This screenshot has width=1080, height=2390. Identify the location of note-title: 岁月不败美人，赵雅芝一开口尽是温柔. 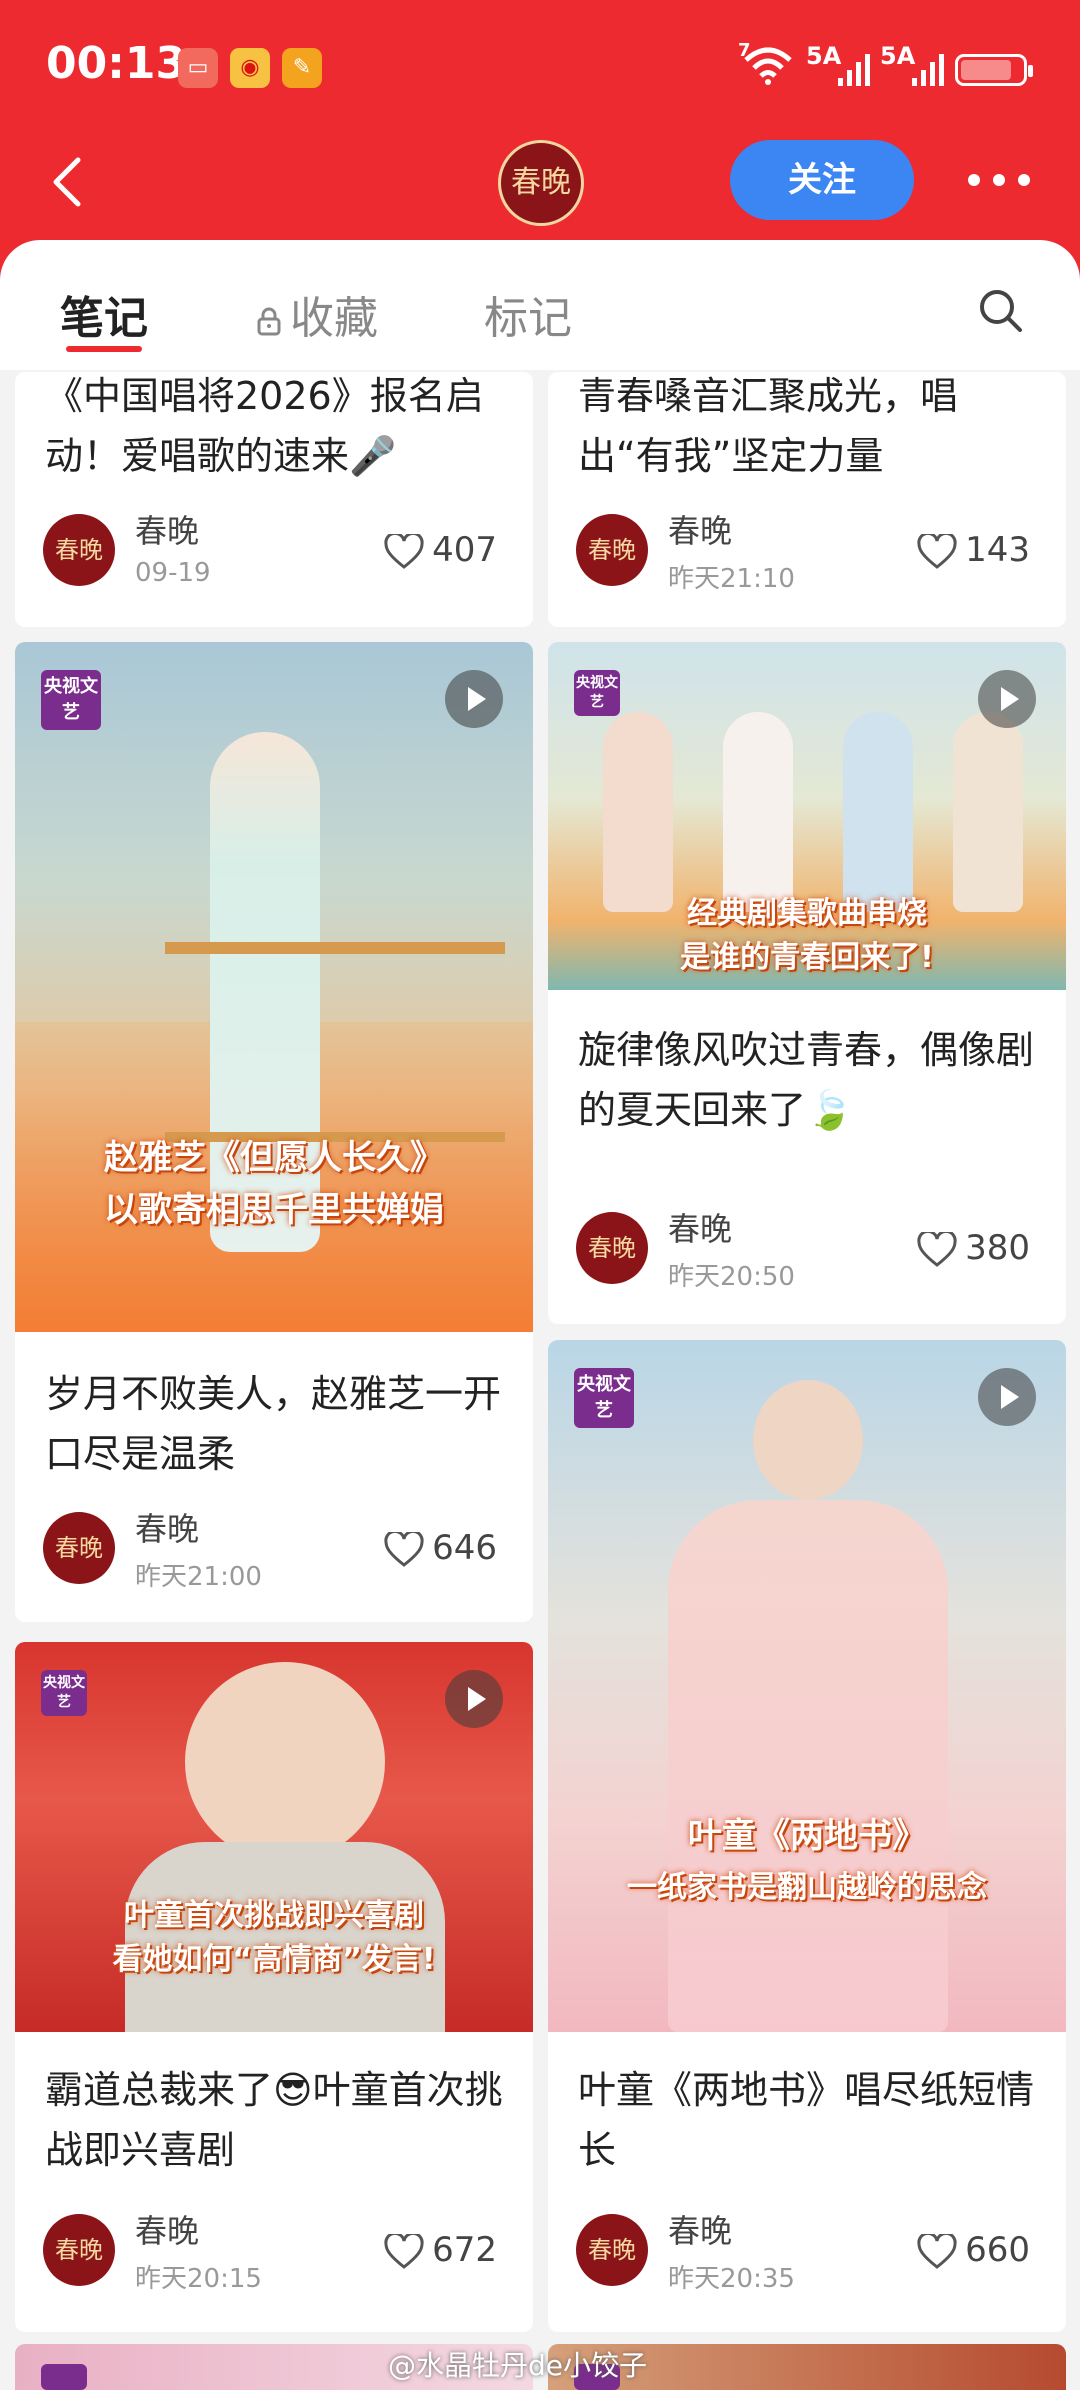
(273, 1424).